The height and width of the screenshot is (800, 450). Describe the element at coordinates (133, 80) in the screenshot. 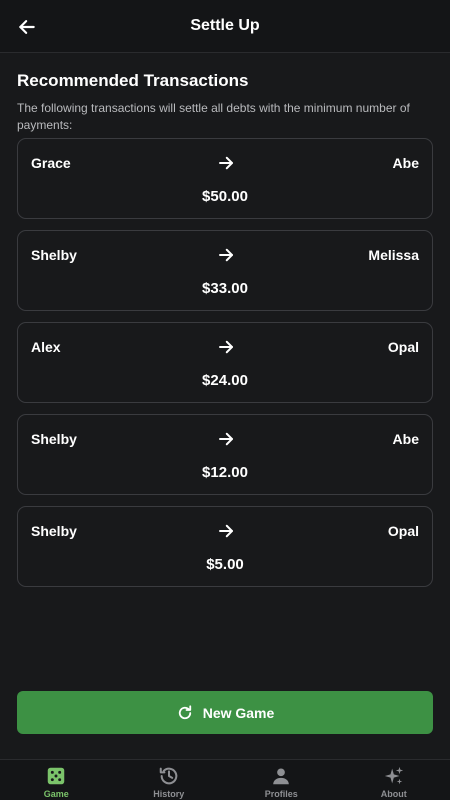

I see `section-title: Recommended Transactions` at that location.